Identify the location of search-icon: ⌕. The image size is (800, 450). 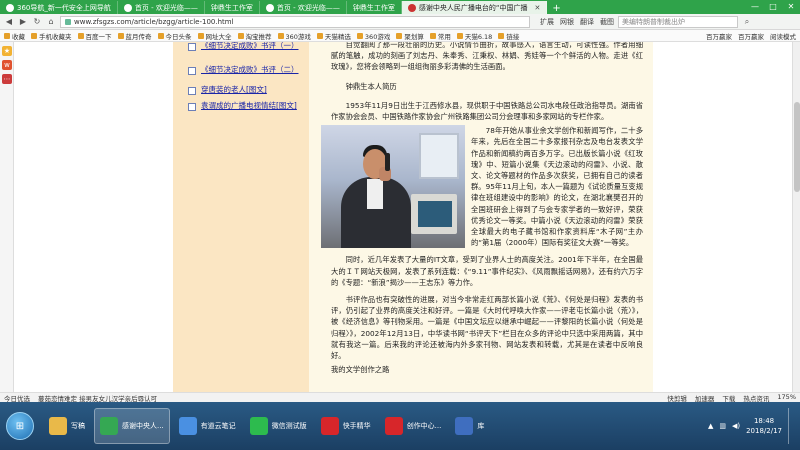
(747, 22).